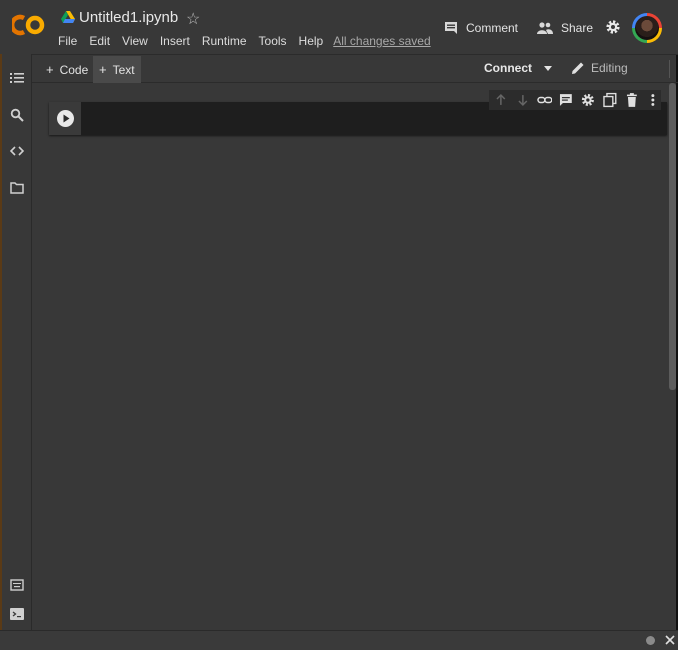 The height and width of the screenshot is (650, 678). I want to click on link-icon, so click(544, 100).